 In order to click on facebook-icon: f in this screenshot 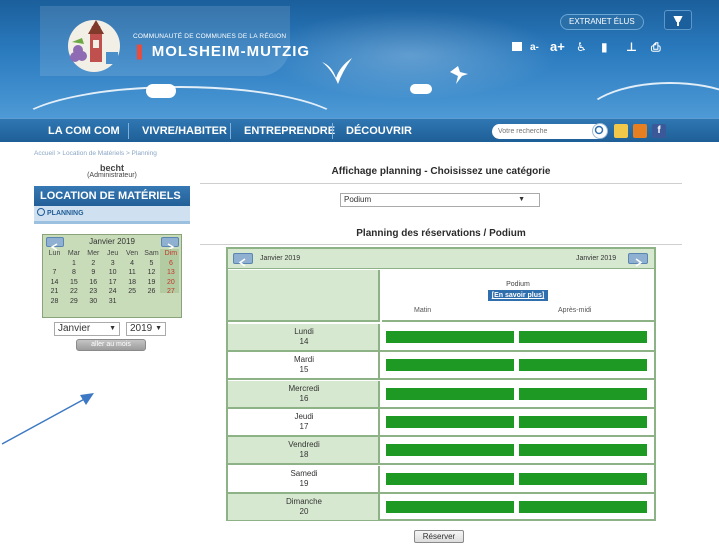, I will do `click(659, 131)`.